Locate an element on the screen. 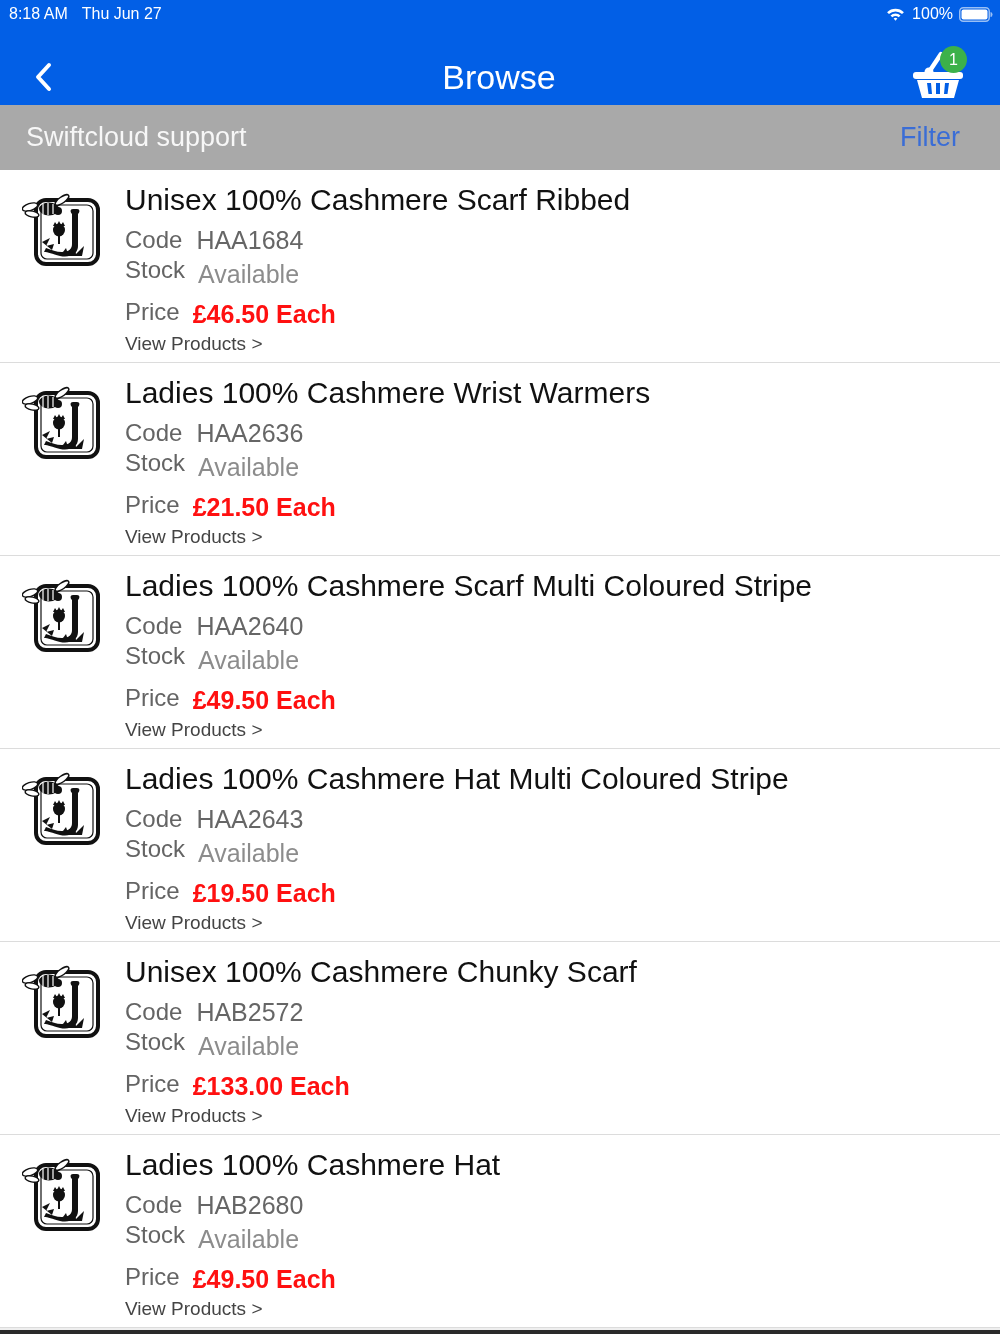 The width and height of the screenshot is (1000, 1334). product-code: HAA2640 is located at coordinates (250, 626).